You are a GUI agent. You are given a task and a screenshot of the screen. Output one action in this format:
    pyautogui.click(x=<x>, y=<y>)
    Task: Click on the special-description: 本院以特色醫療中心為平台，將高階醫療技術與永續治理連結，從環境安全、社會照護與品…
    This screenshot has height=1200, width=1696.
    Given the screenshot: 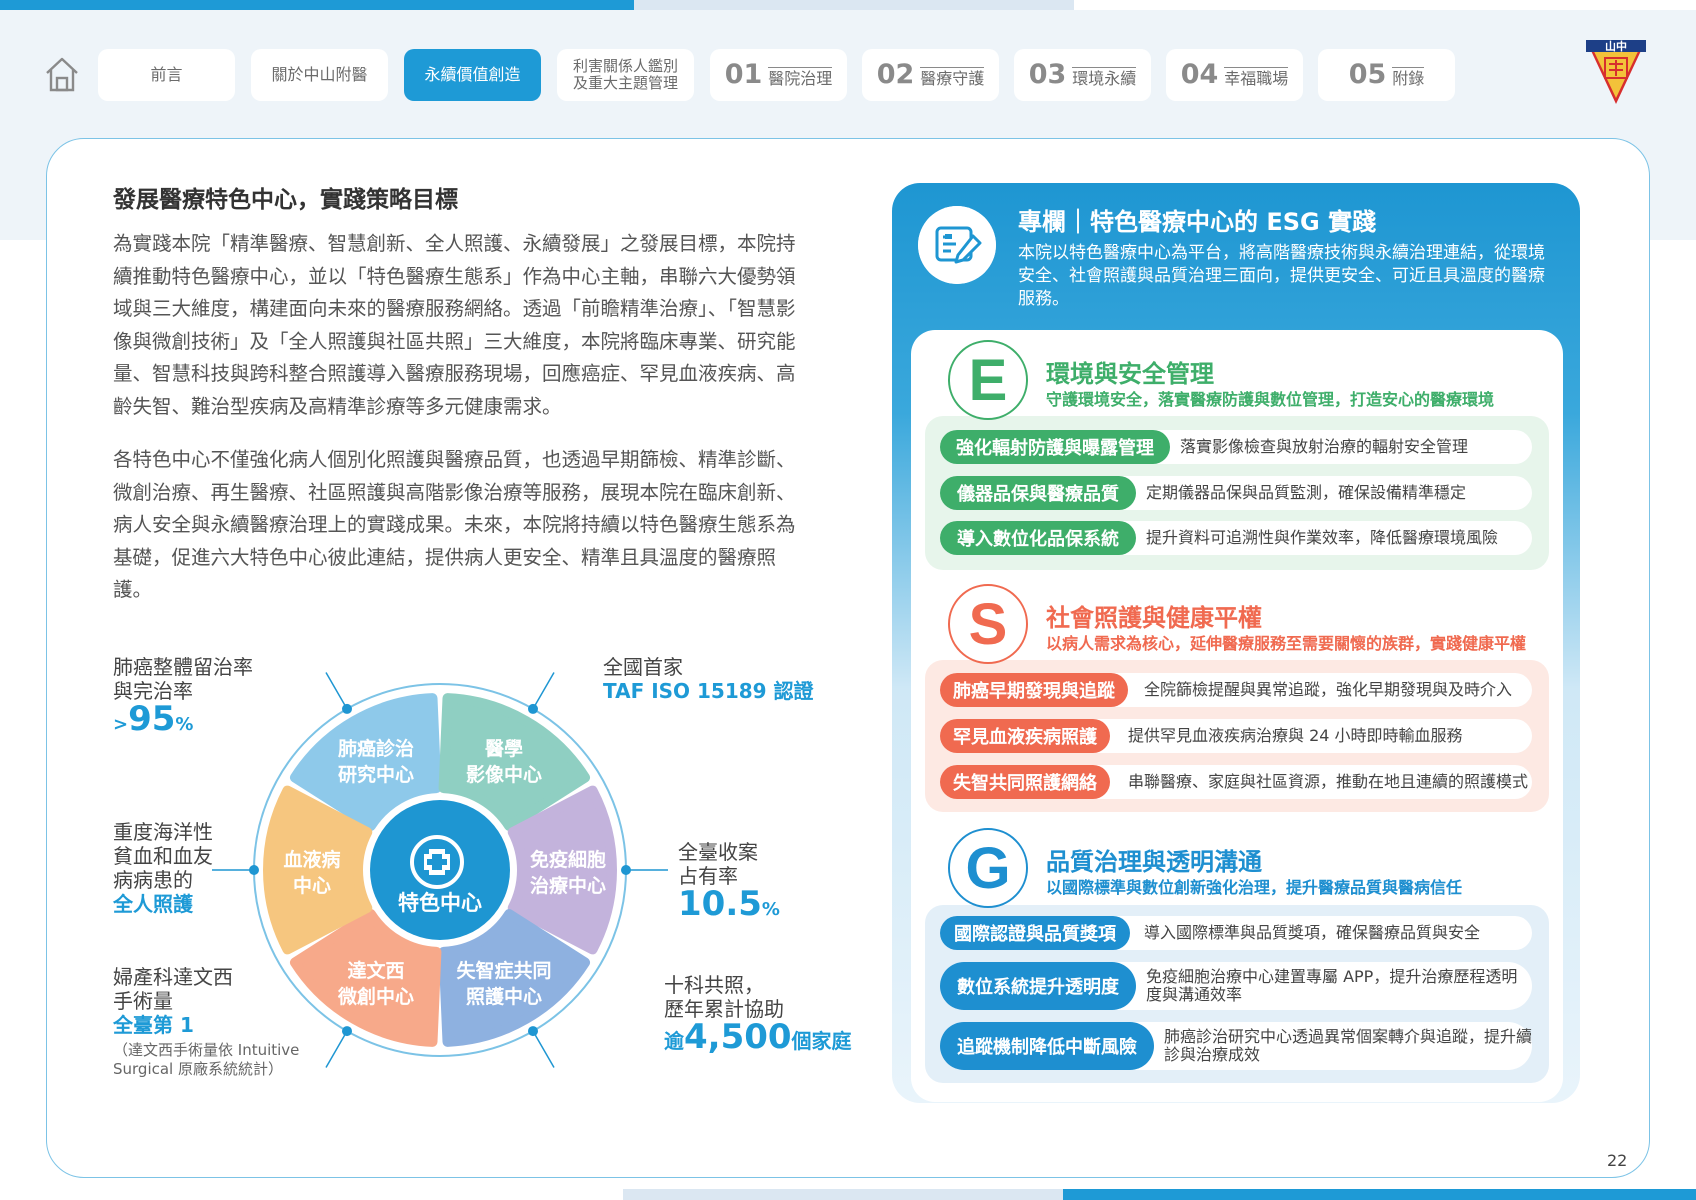 What is the action you would take?
    pyautogui.click(x=1281, y=276)
    